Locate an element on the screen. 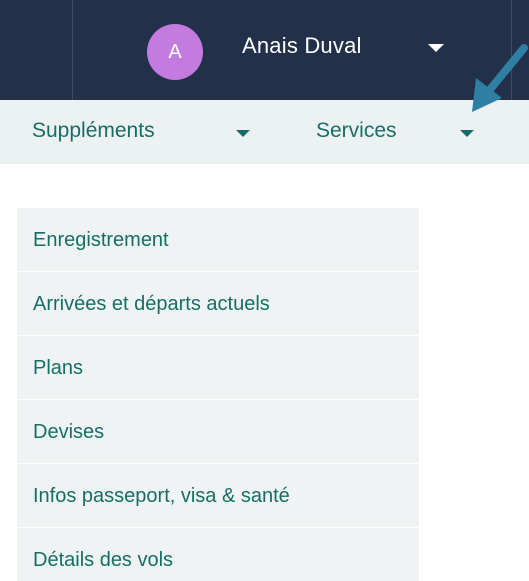 The height and width of the screenshot is (581, 529). menu-item-infos-passeport: Infos passeport, visa & santé is located at coordinates (218, 496).